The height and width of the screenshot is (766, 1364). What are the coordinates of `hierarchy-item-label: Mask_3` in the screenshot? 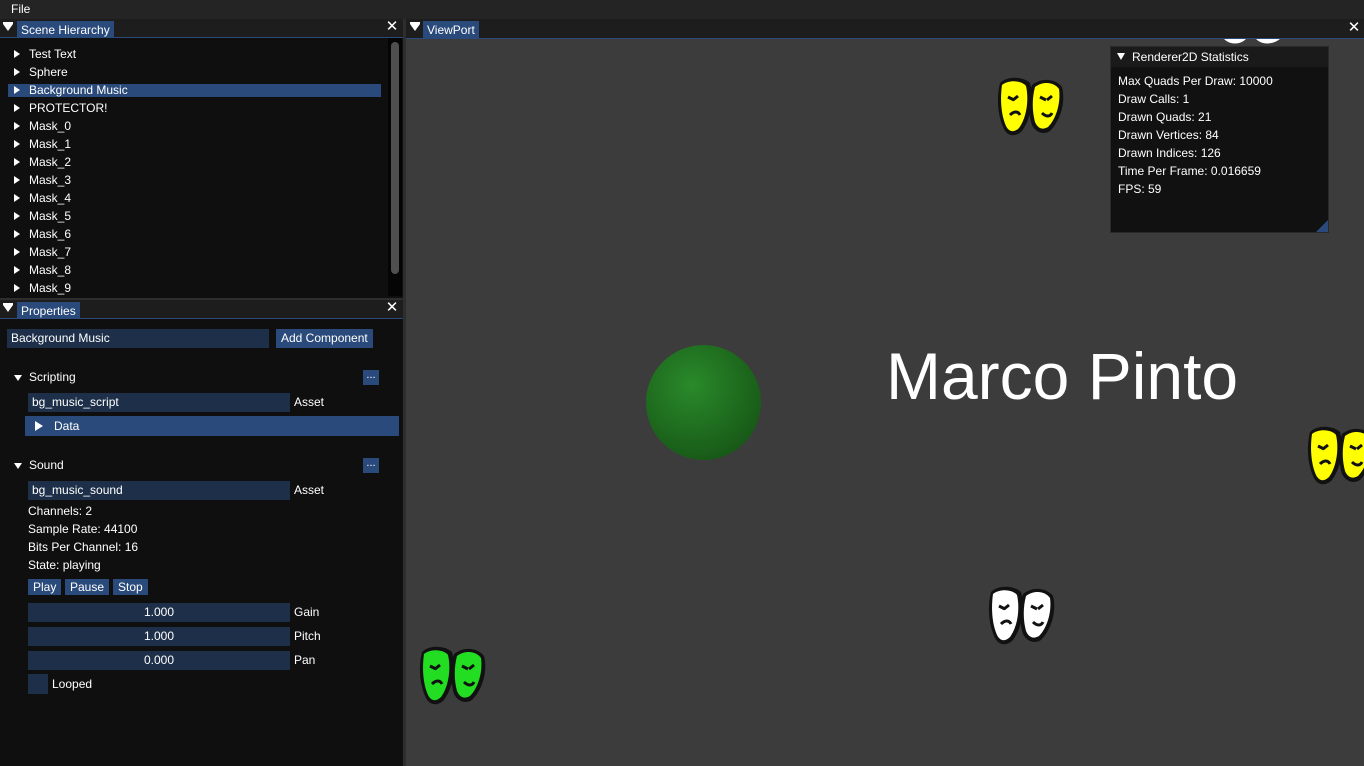 It's located at (50, 180).